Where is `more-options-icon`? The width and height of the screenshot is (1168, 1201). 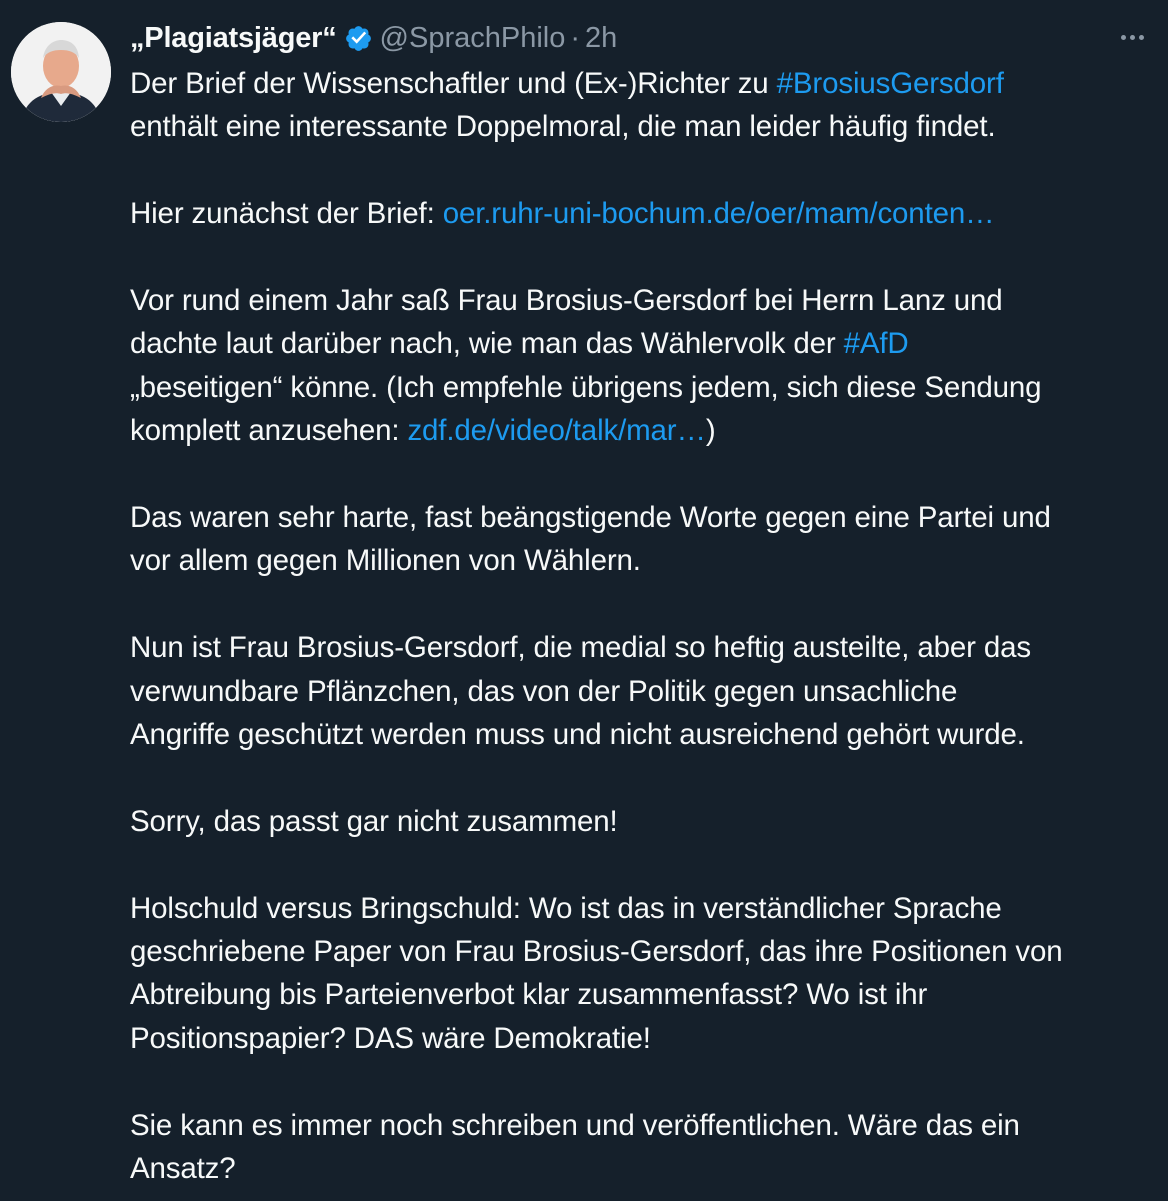
more-options-icon is located at coordinates (1132, 37).